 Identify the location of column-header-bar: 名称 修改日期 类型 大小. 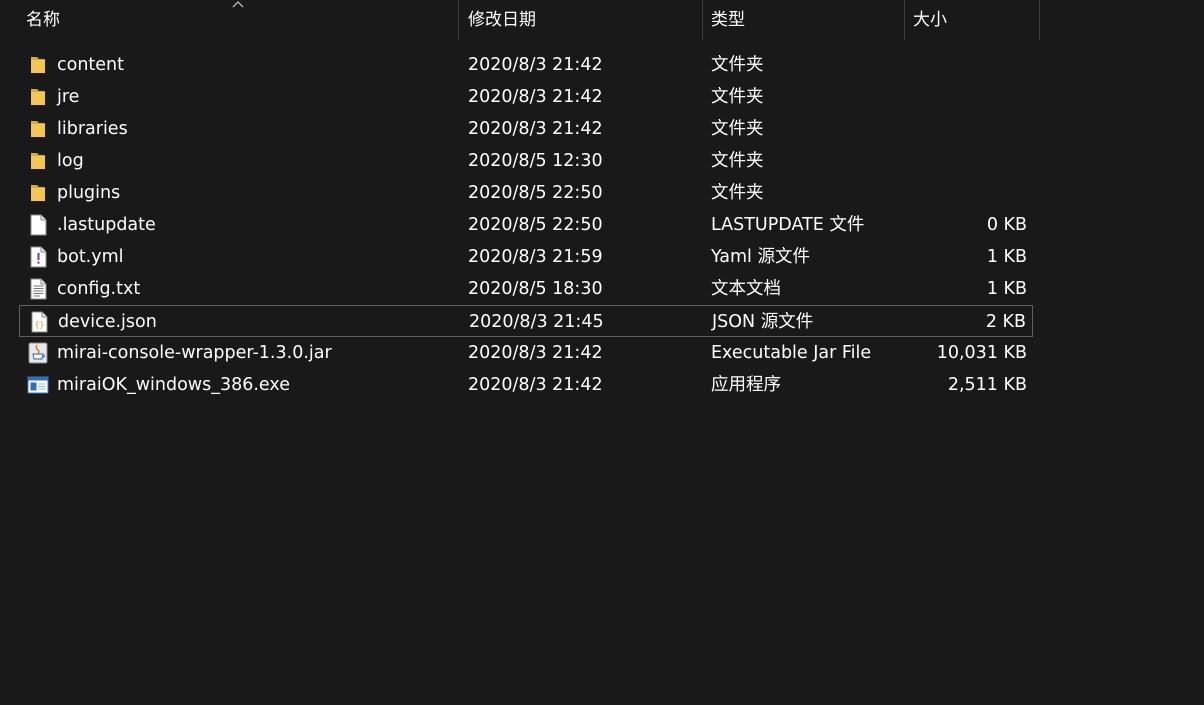
(520, 20).